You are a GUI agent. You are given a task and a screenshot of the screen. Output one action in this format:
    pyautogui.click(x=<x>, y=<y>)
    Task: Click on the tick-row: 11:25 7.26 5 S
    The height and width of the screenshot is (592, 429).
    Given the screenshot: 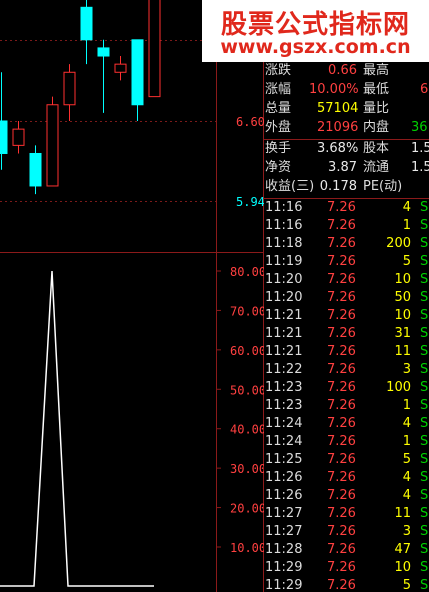 What is the action you would take?
    pyautogui.click(x=346, y=460)
    